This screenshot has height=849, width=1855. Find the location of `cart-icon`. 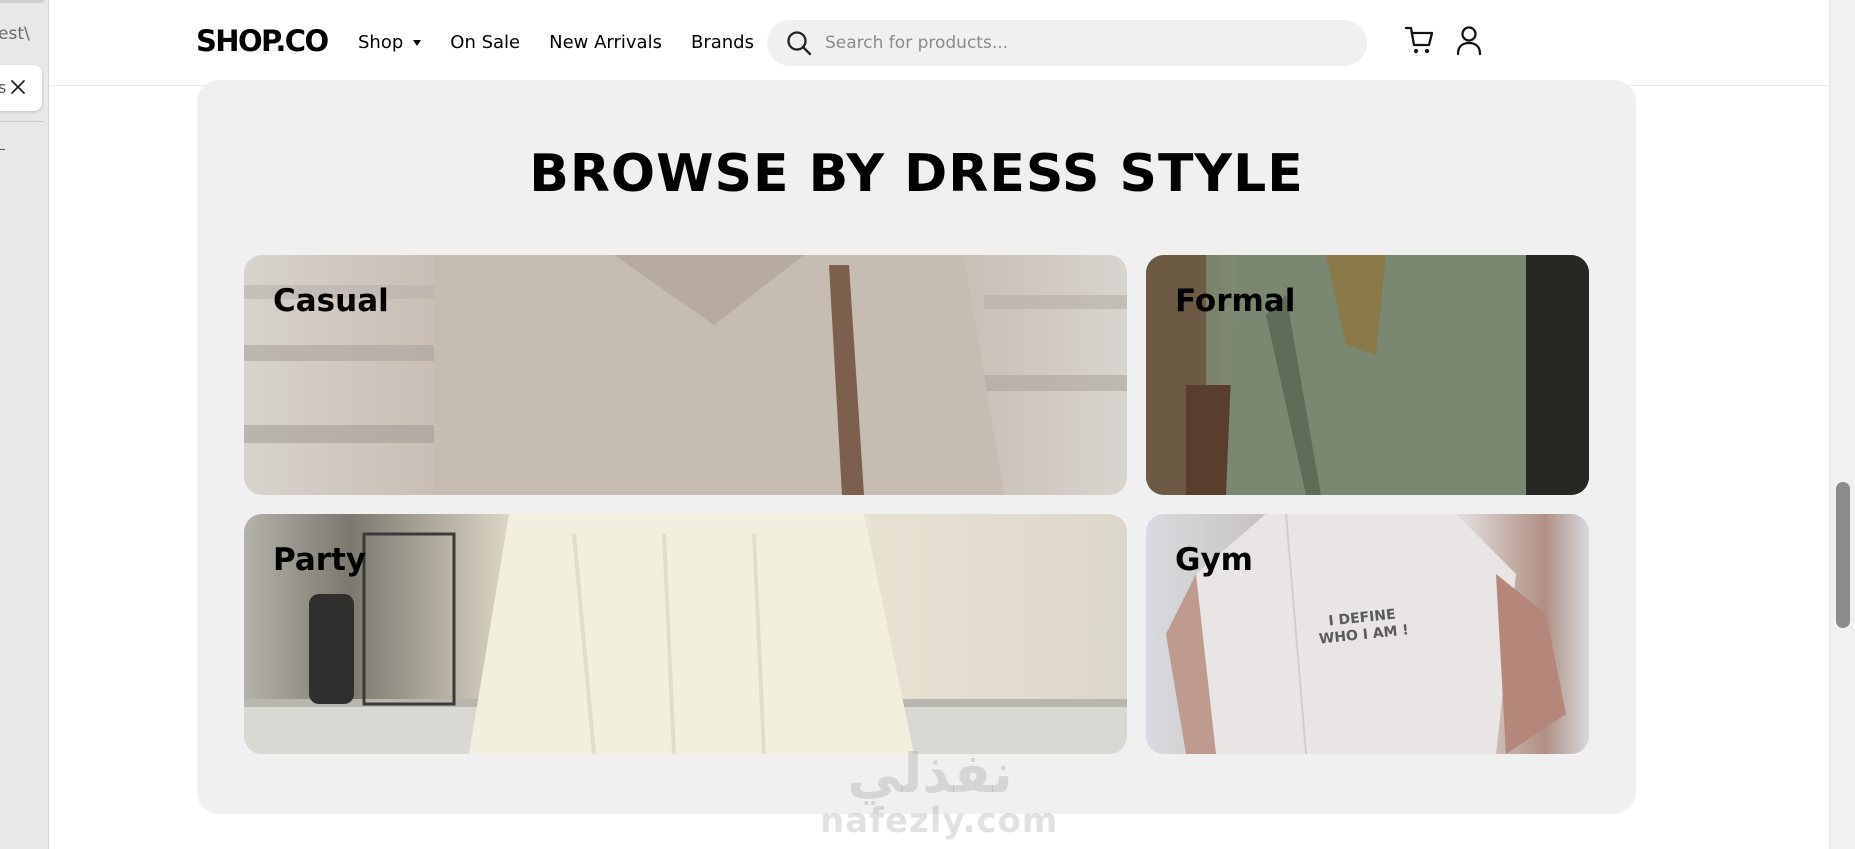

cart-icon is located at coordinates (1420, 40).